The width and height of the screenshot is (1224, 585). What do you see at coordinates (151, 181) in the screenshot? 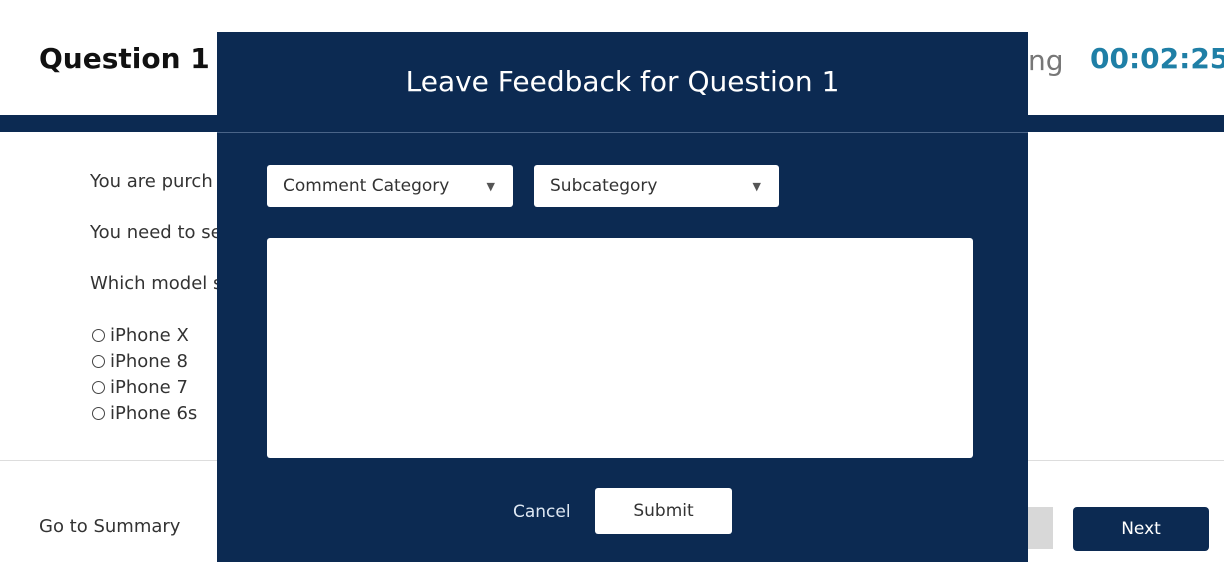
I see `question-line-1: You are purch` at bounding box center [151, 181].